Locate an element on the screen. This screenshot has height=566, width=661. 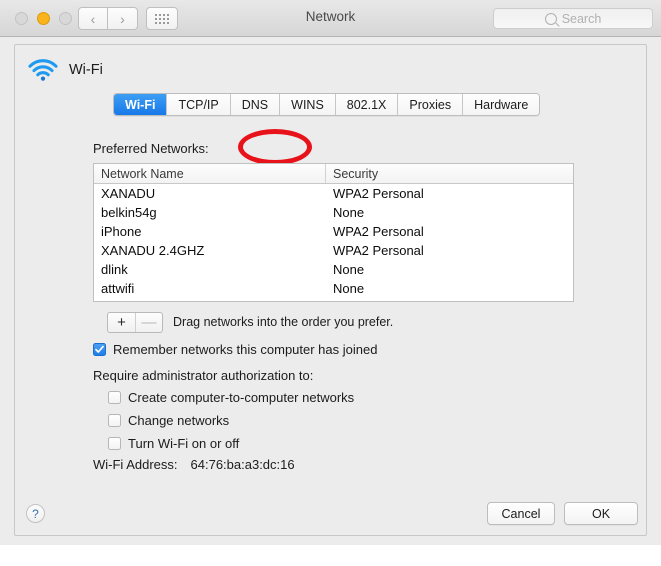
admin-option-row-create-networks: Create computer-to-computer networks is located at coordinates (231, 397).